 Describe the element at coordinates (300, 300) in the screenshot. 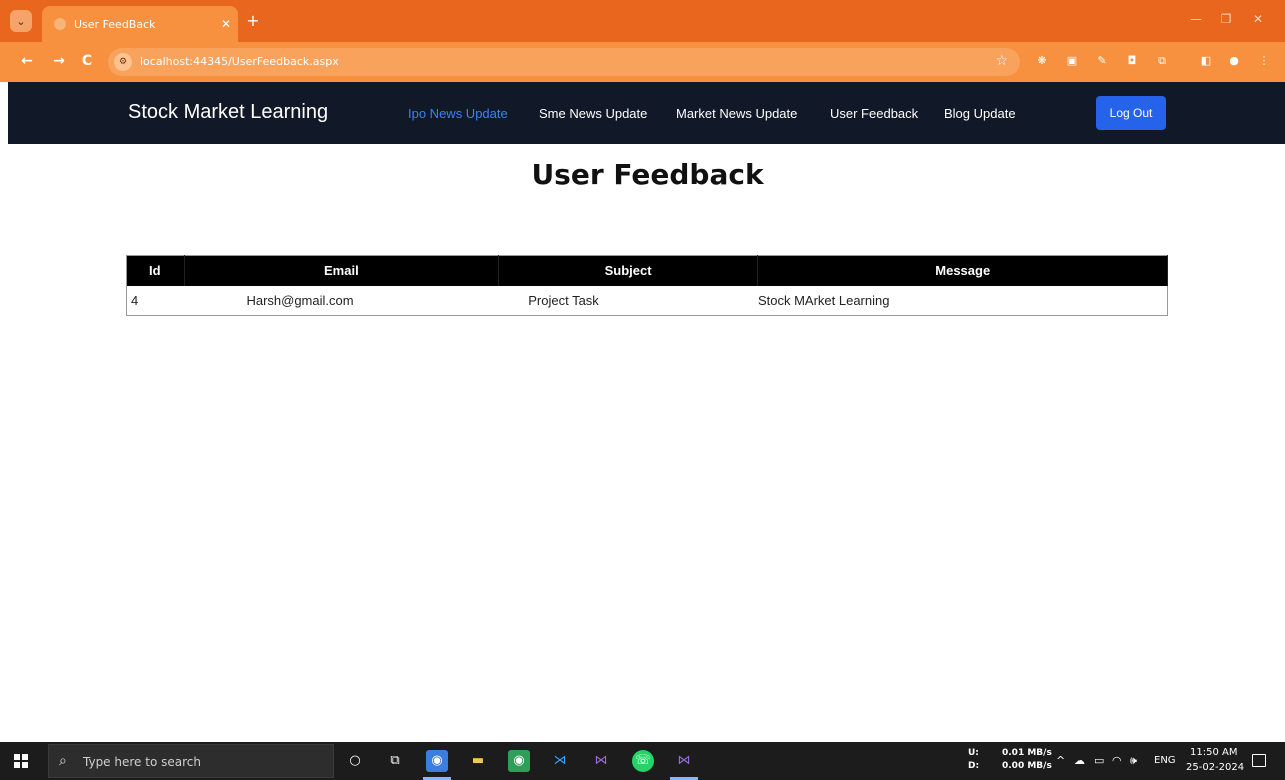

I see `cell-email: Harsh@gmail.com` at that location.